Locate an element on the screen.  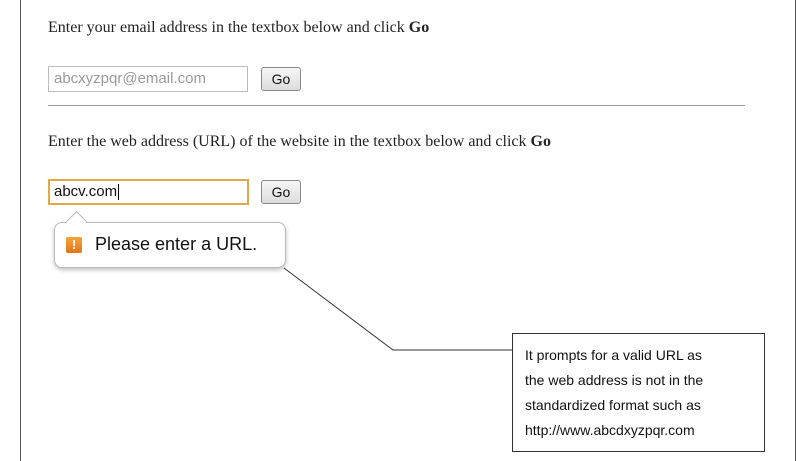
annotation-line: It prompts for a valid URL as is located at coordinates (613, 355).